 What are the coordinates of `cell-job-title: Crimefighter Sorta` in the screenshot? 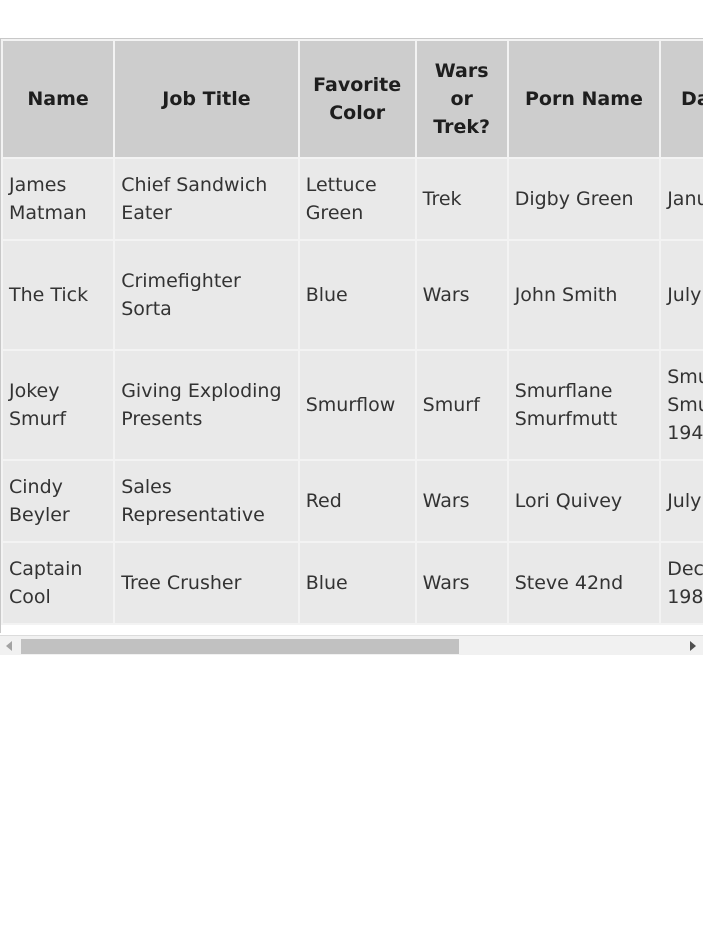 It's located at (206, 295).